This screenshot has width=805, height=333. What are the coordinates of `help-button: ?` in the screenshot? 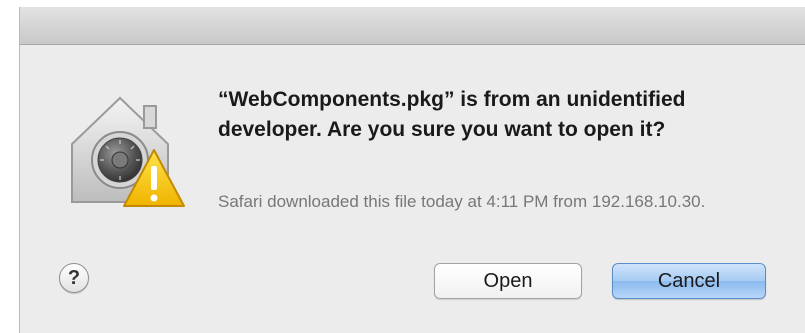 It's located at (74, 278).